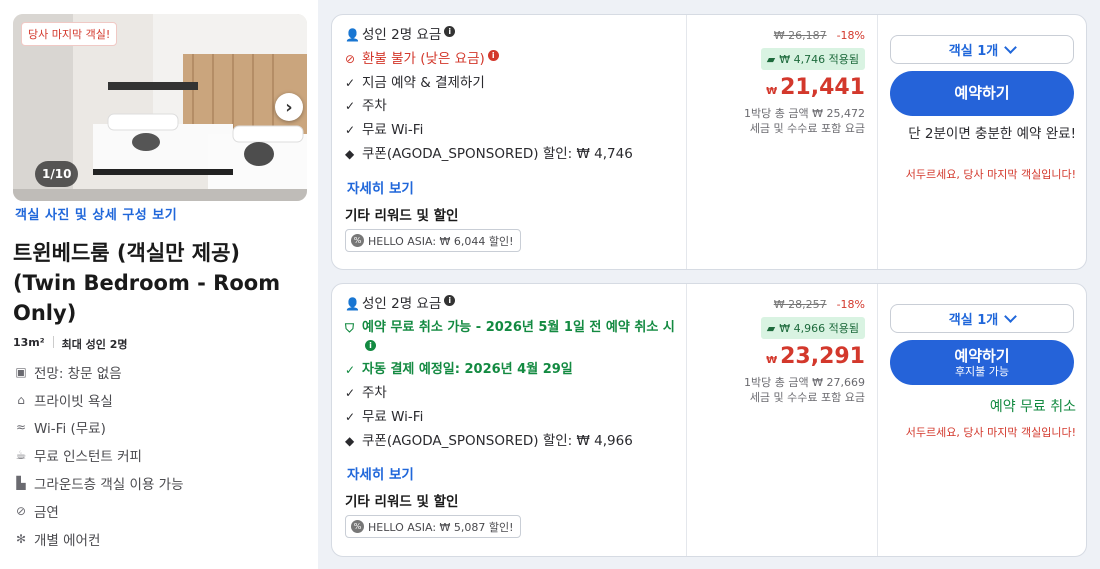  What do you see at coordinates (160, 107) in the screenshot?
I see `room-photo: 당사 마지막 객실! › 1/10` at bounding box center [160, 107].